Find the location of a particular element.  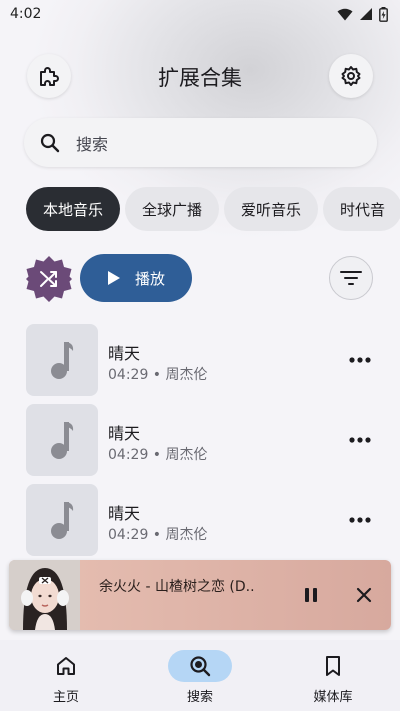

pause-button is located at coordinates (311, 595).